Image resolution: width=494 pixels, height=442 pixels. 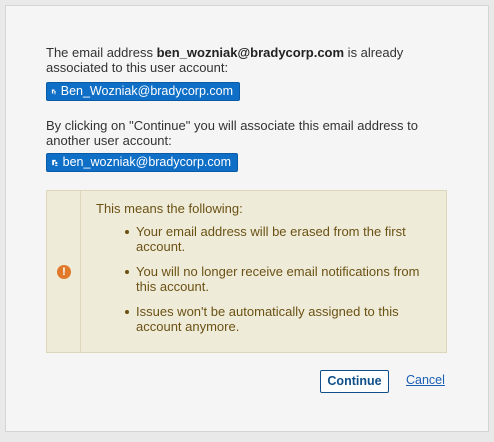 I want to click on target-user-tag-label: ben_wozniak@bradycorp.com, so click(x=146, y=162).